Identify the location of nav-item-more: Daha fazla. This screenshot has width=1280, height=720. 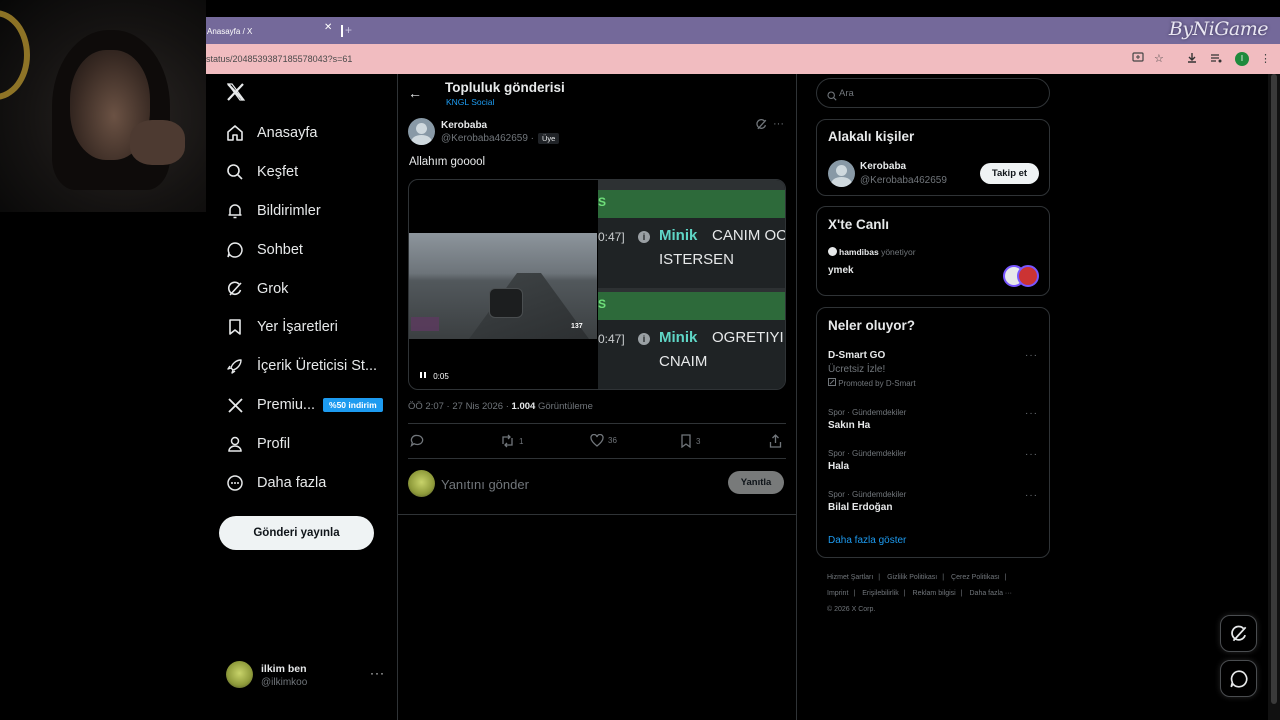
(275, 483).